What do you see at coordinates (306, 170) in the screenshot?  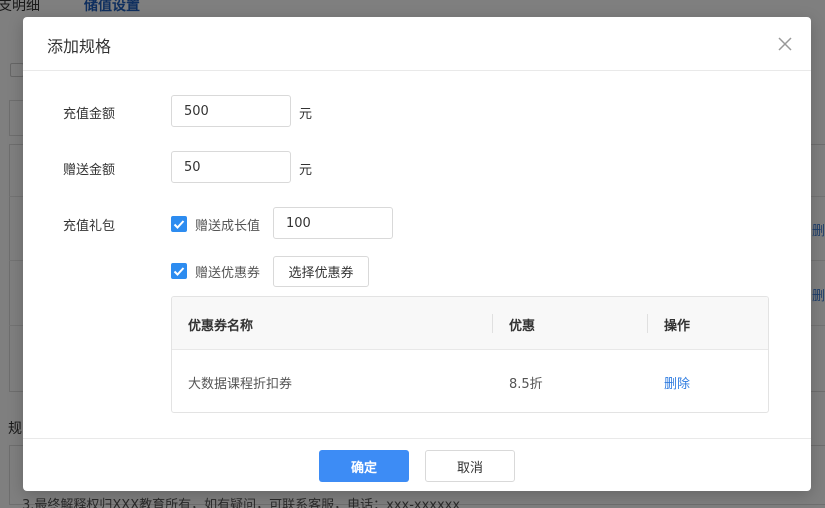 I see `gift-amount-unit: 元` at bounding box center [306, 170].